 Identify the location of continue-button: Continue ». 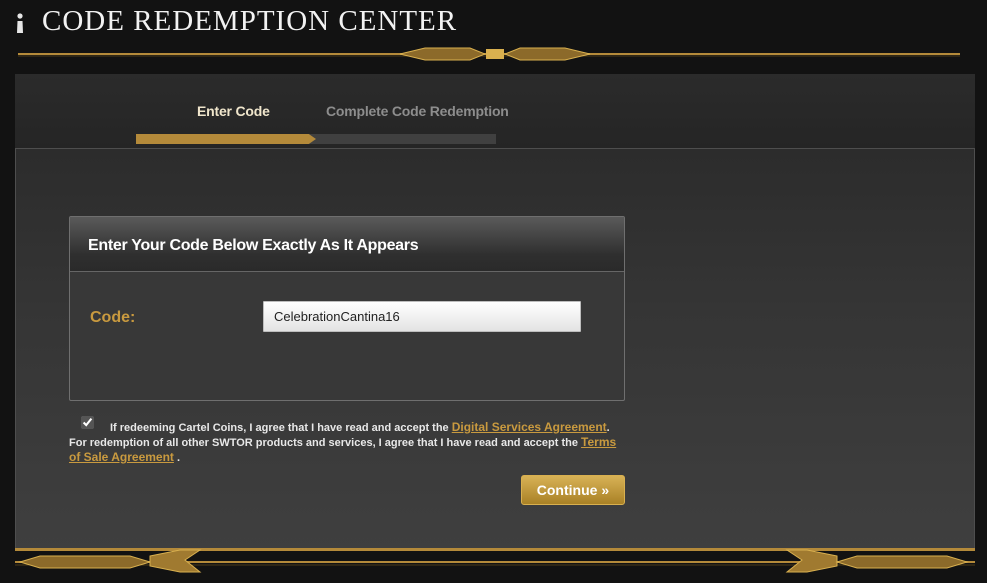
(573, 490).